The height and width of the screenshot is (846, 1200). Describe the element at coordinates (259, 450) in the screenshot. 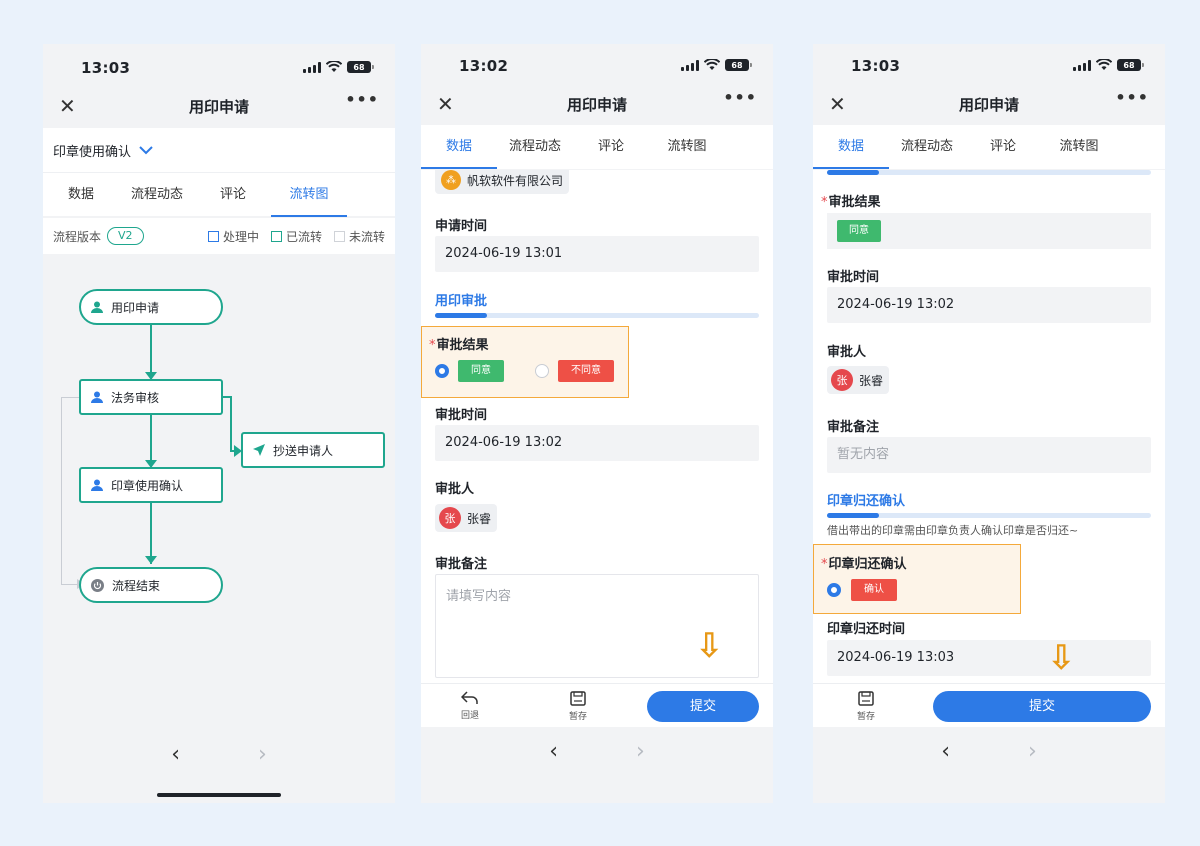

I see `send-icon` at that location.